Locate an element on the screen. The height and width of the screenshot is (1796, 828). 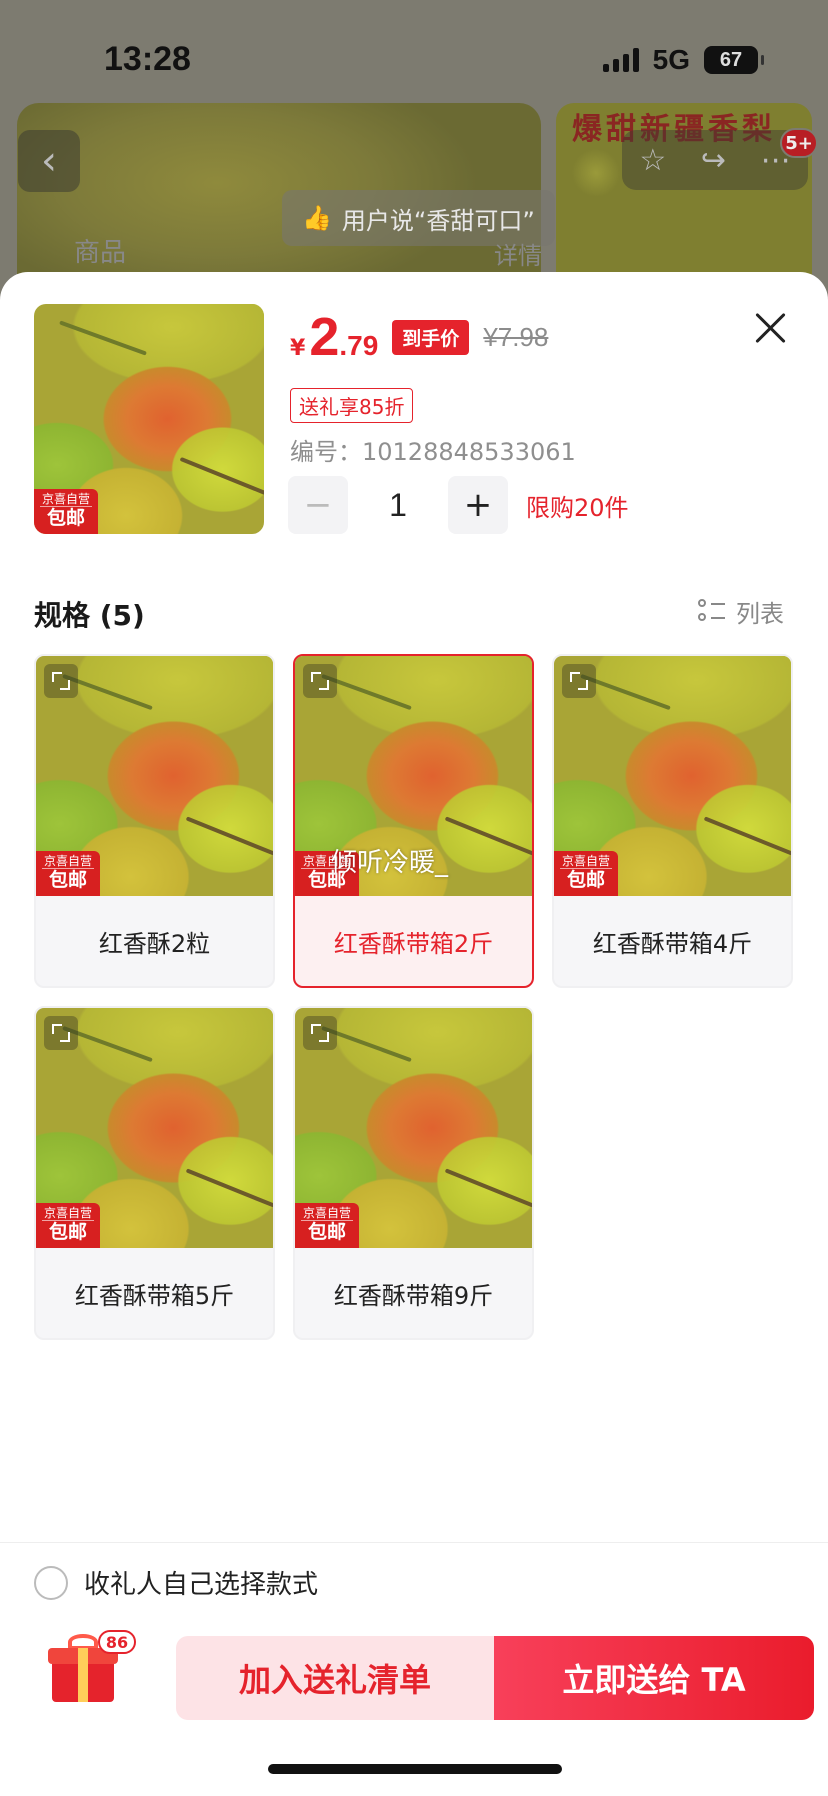
increase-button: + is located at coordinates (478, 505).